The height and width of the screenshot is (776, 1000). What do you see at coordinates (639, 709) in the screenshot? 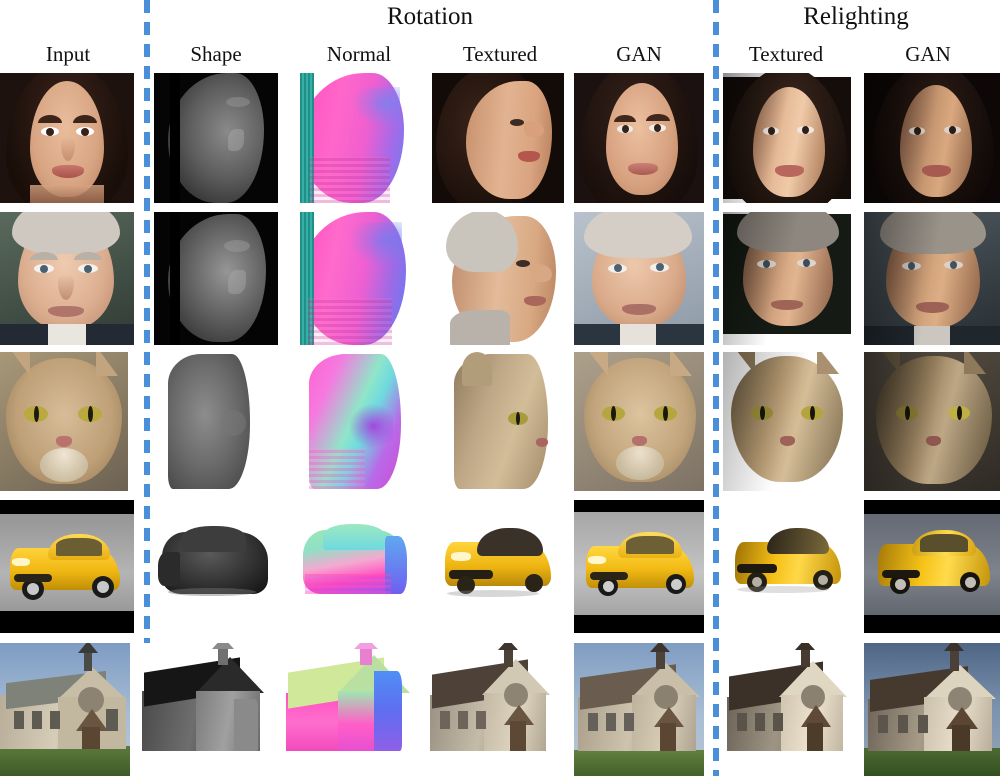
I see `cell-house-rot-gan` at bounding box center [639, 709].